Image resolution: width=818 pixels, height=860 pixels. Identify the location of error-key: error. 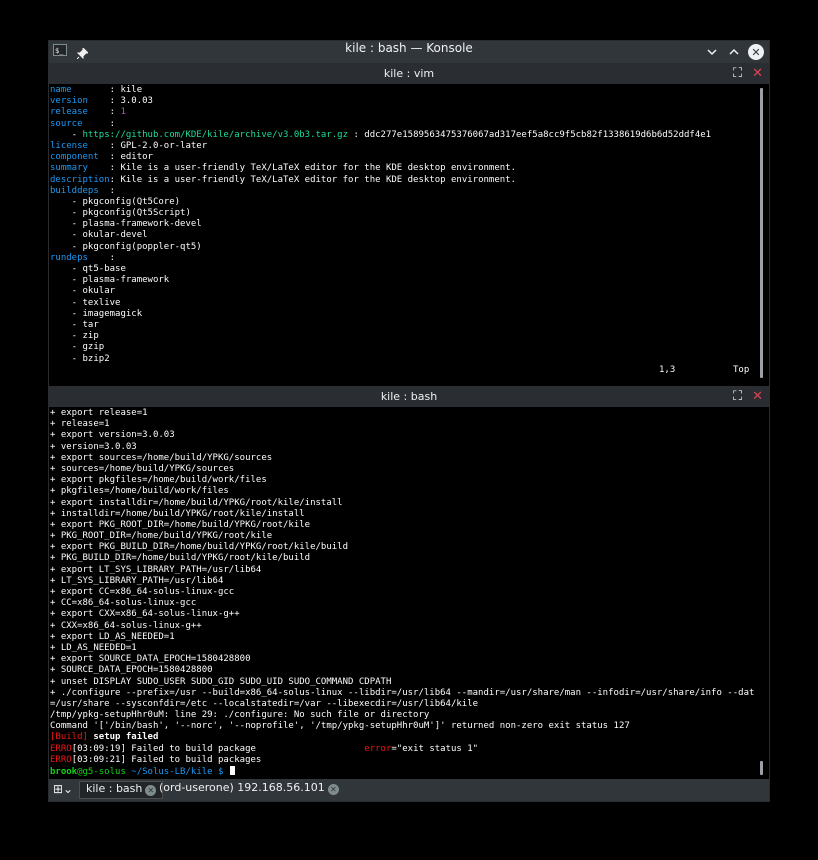
(378, 748).